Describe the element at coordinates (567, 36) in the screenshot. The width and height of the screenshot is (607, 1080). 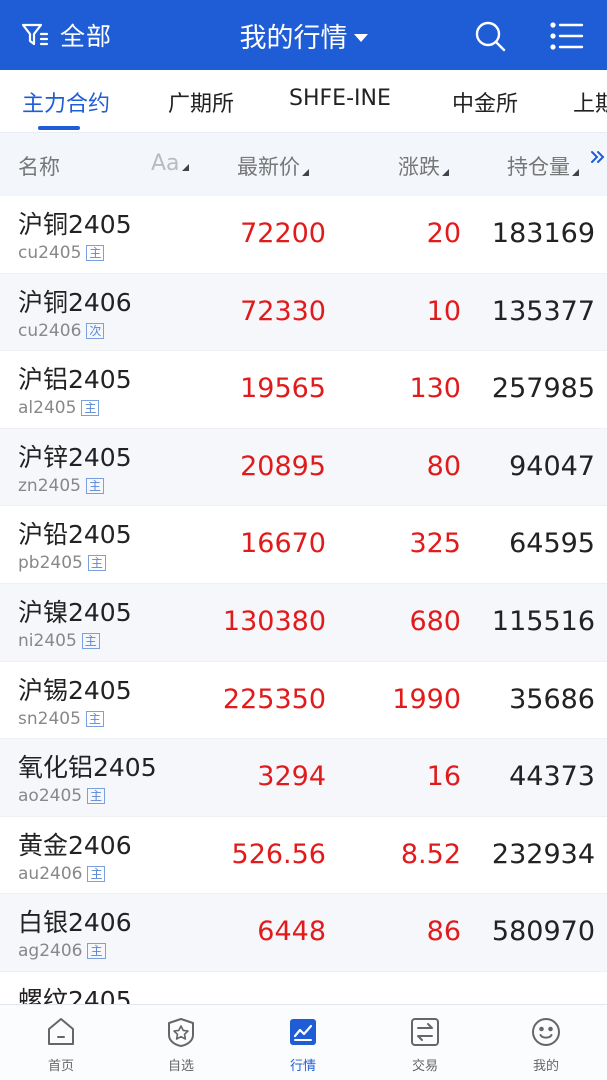
I see `menu-icon` at that location.